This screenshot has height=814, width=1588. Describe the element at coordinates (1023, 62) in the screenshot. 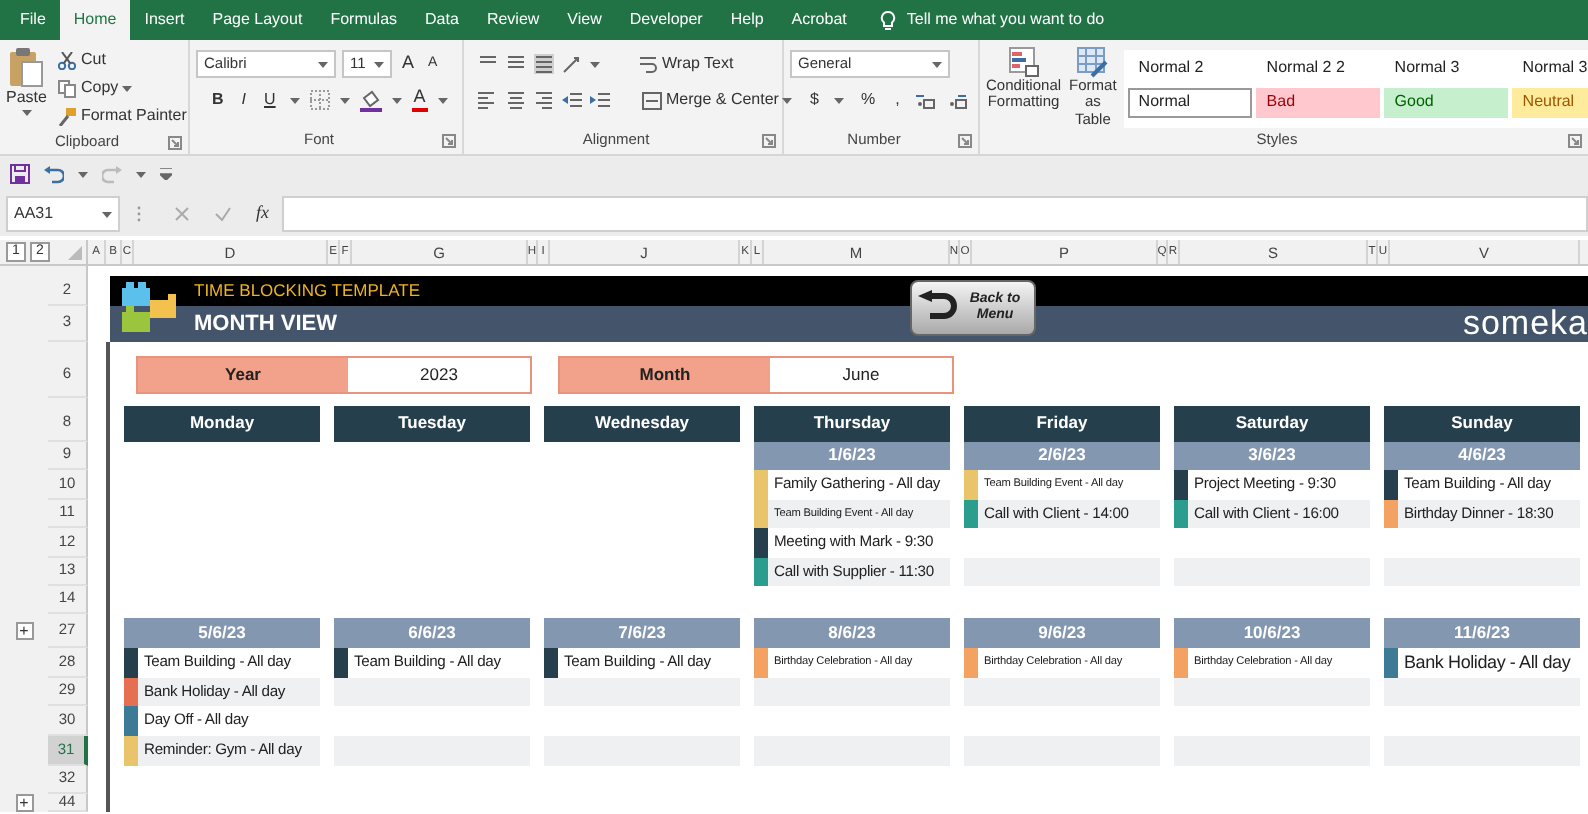

I see `conditional-formatting-icon` at that location.